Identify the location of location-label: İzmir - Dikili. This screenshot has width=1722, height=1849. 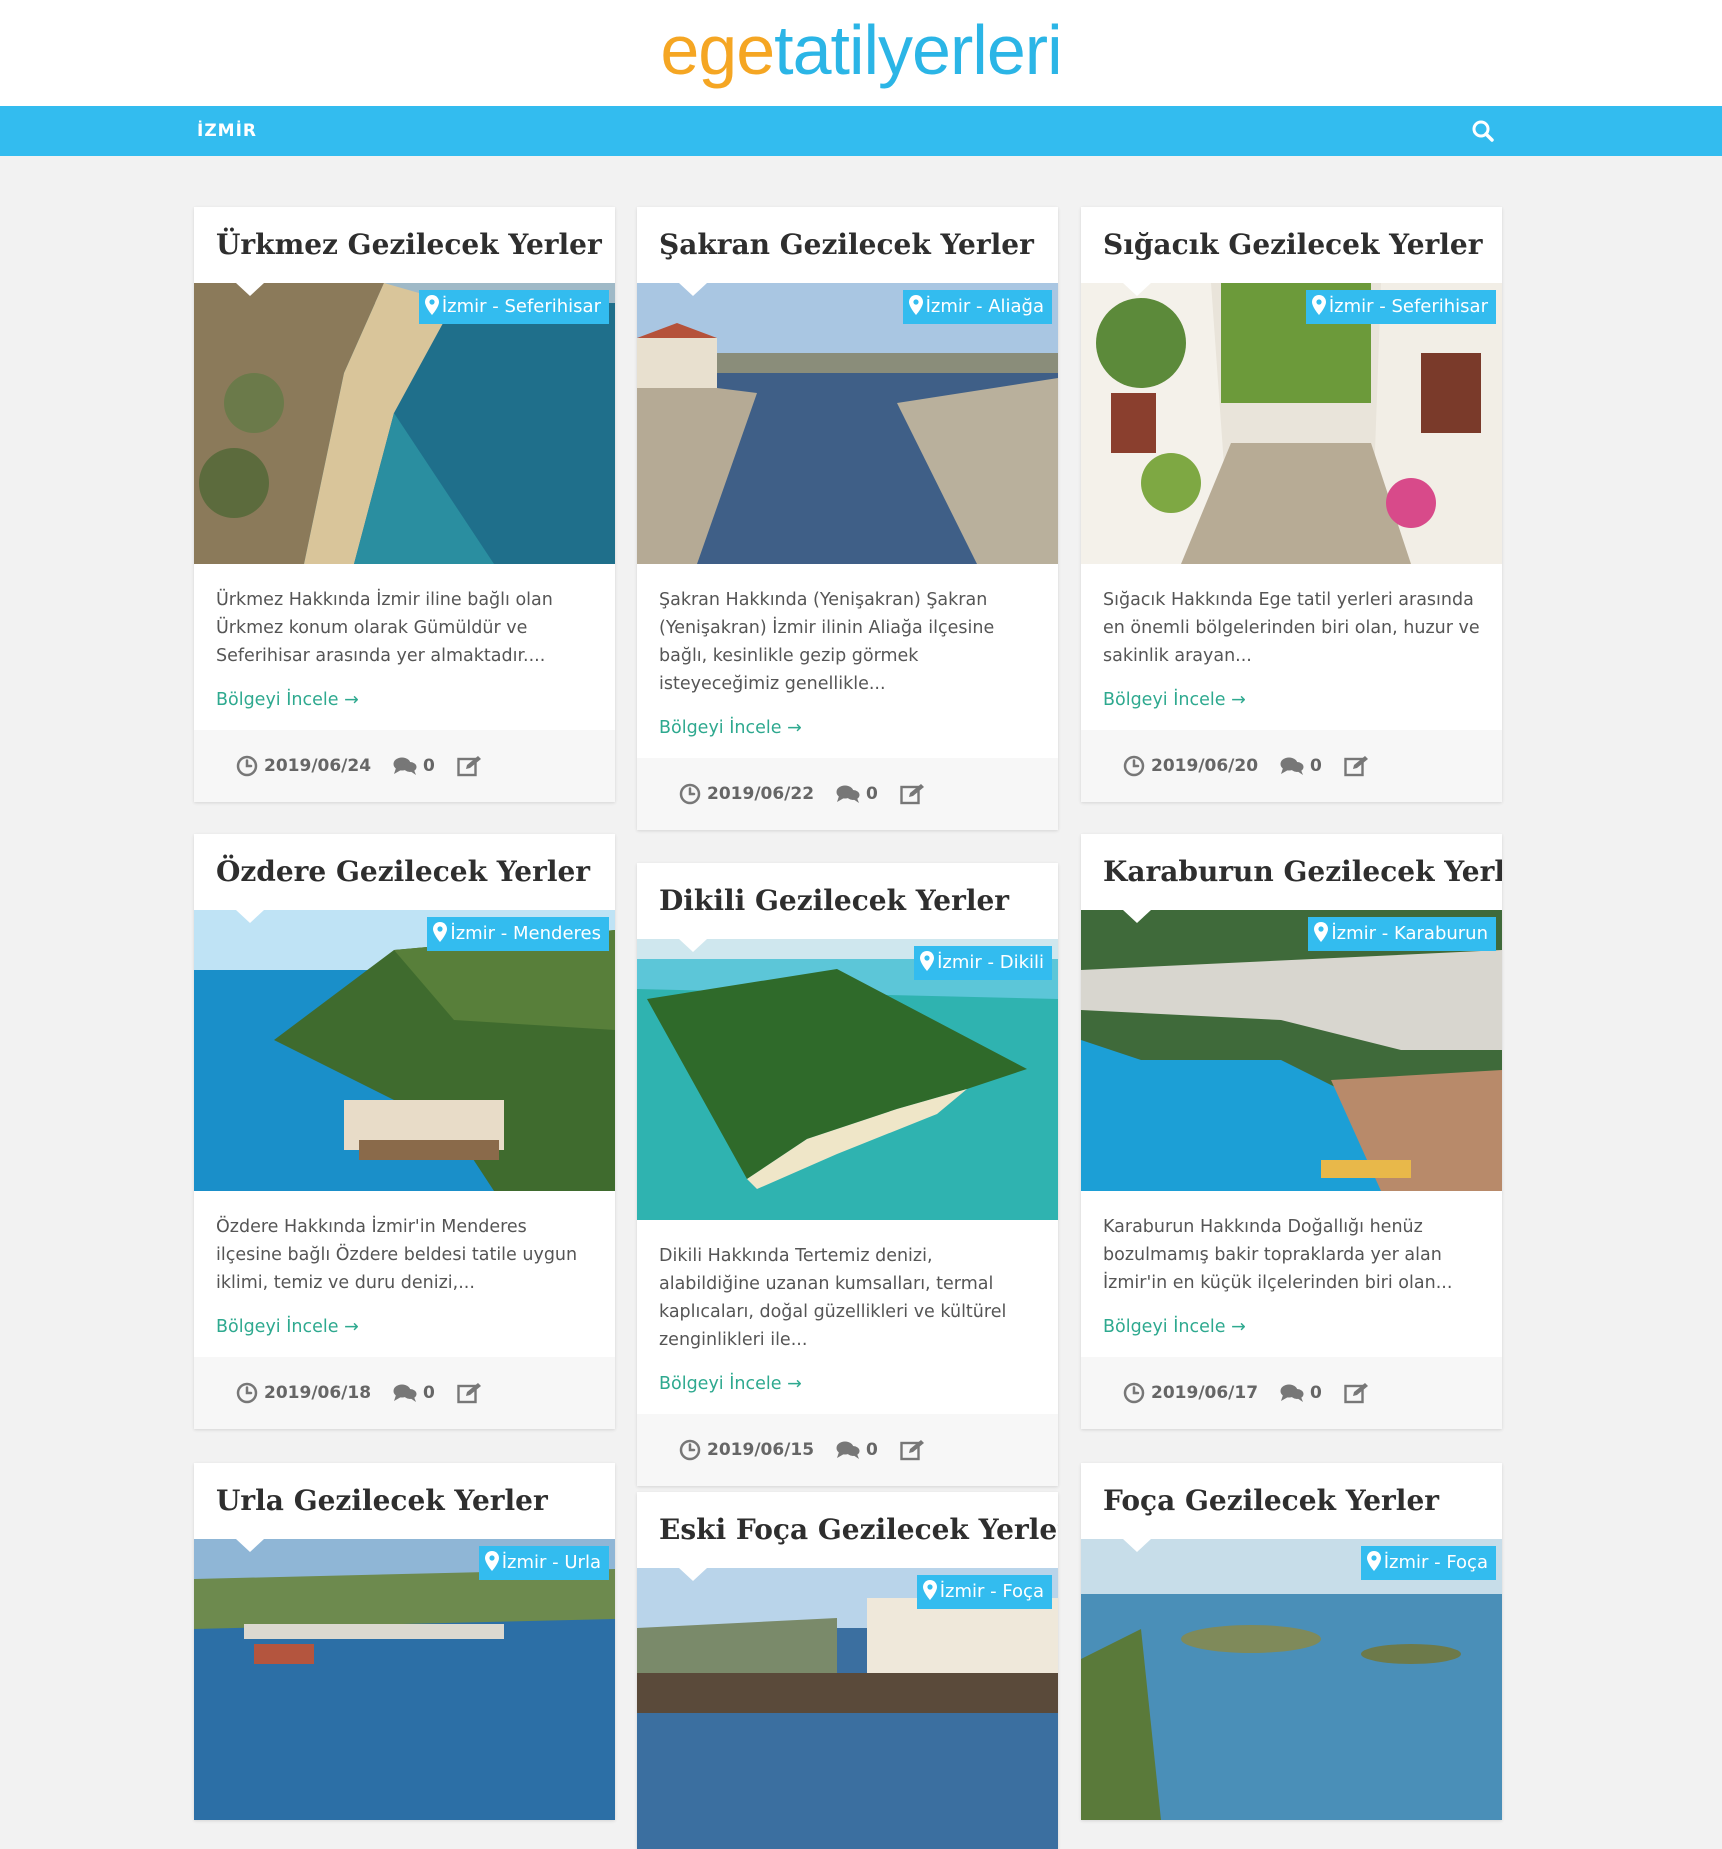
(990, 962).